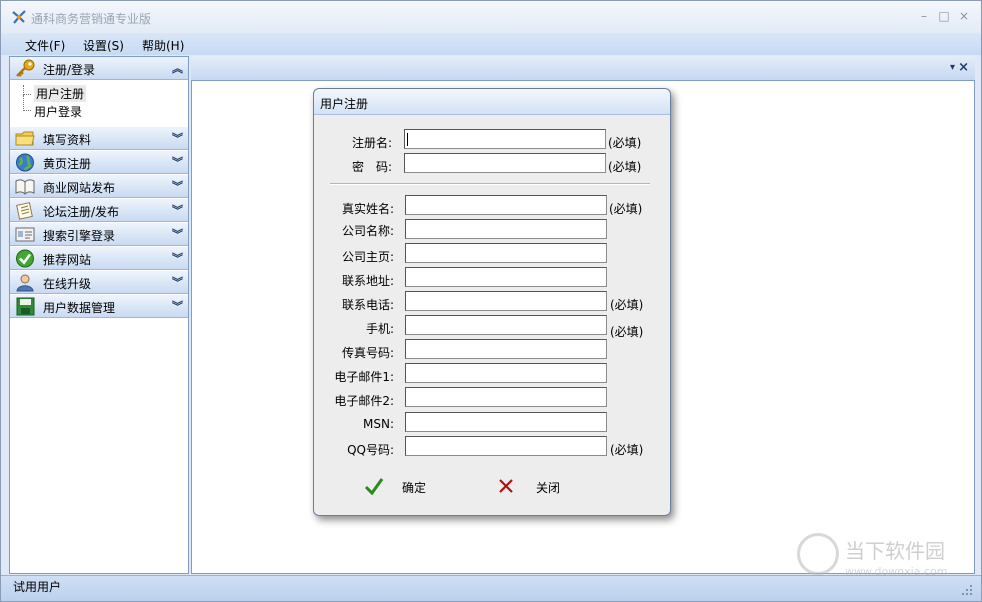 The width and height of the screenshot is (982, 602). I want to click on dialog-separator, so click(490, 184).